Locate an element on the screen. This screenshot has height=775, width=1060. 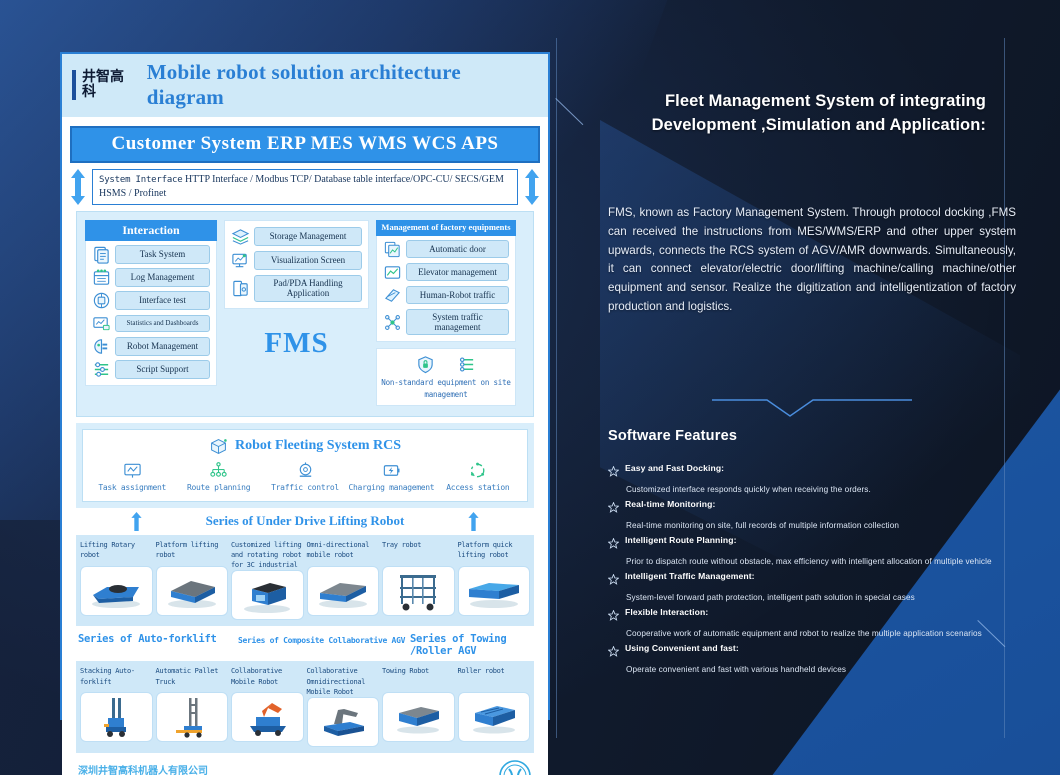
interaction-item-robot-management: Robot Management is located at coordinates (151, 346).